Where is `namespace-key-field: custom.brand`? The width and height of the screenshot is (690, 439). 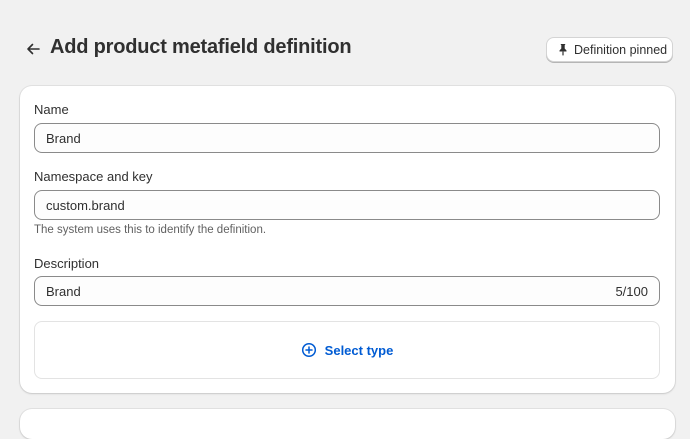 namespace-key-field: custom.brand is located at coordinates (347, 205).